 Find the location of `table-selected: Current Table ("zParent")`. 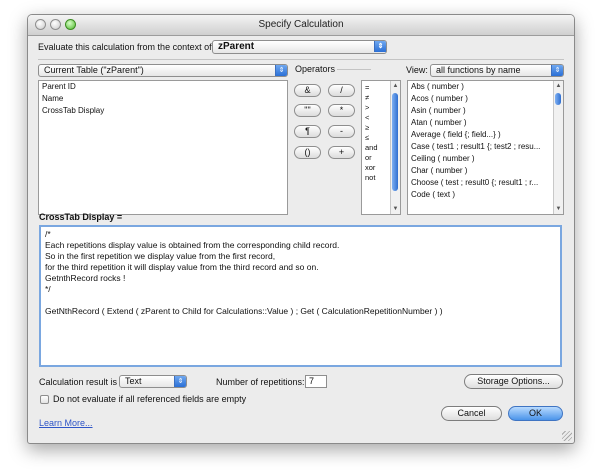

table-selected: Current Table ("zParent") is located at coordinates (94, 70).